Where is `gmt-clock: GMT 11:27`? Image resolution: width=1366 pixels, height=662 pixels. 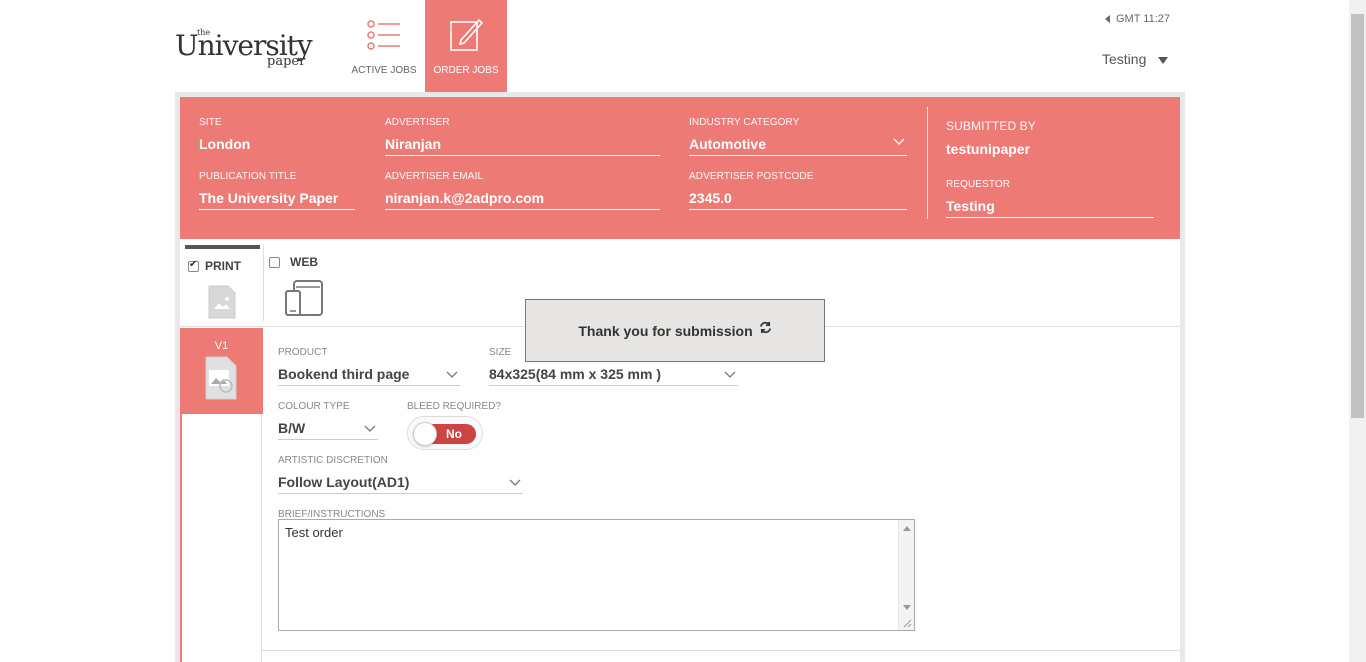
gmt-clock: GMT 11:27 is located at coordinates (1137, 19).